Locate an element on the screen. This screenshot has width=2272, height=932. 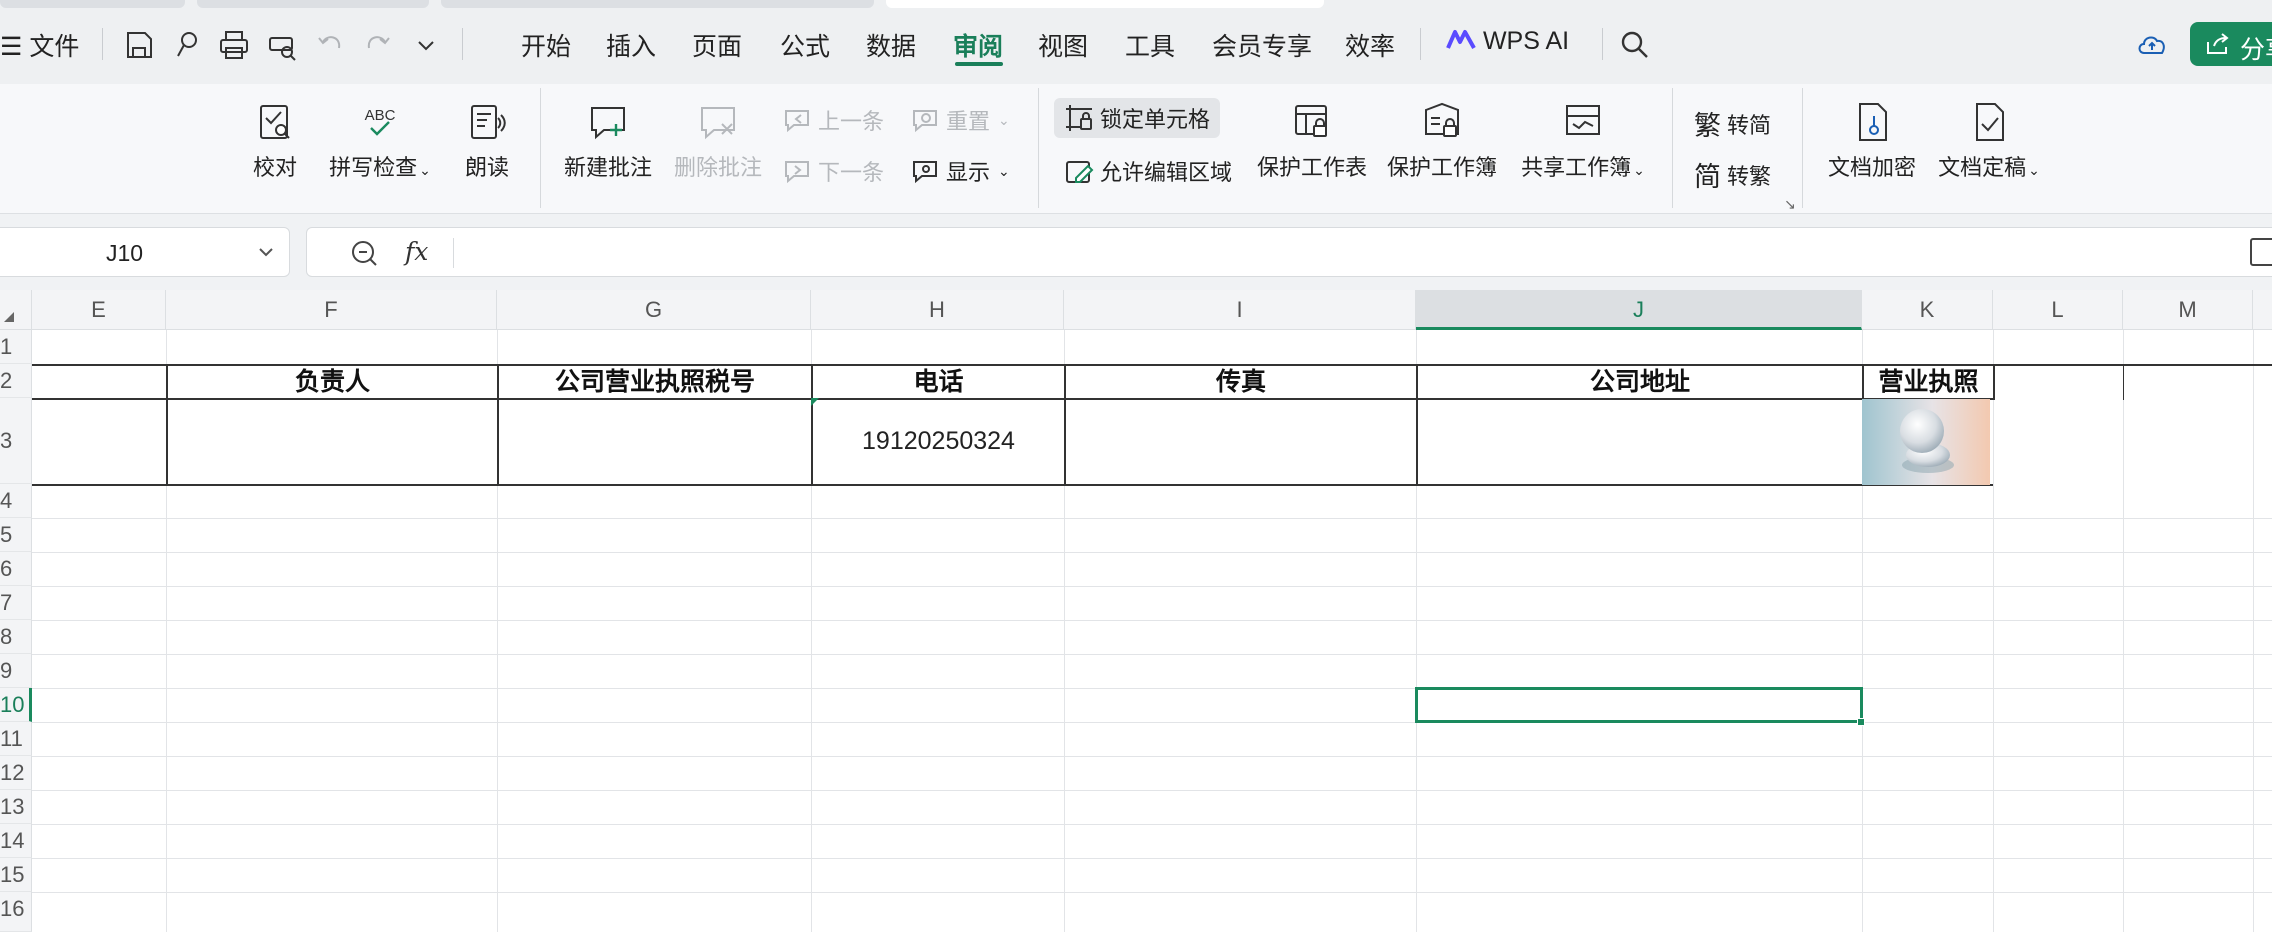
protect-workbook-button: 保护工作簿 is located at coordinates (1442, 141).